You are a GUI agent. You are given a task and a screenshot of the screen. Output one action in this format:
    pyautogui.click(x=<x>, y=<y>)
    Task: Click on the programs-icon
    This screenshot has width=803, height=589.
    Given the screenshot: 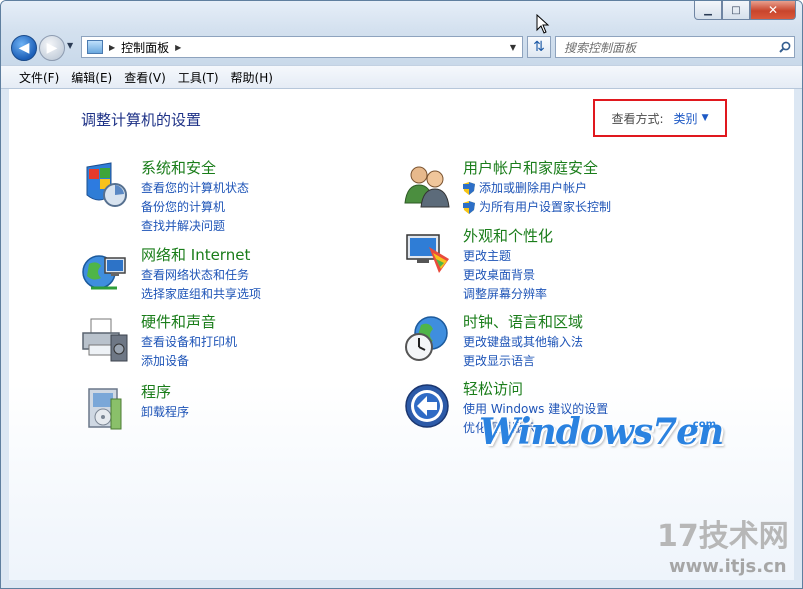 What is the action you would take?
    pyautogui.click(x=105, y=409)
    